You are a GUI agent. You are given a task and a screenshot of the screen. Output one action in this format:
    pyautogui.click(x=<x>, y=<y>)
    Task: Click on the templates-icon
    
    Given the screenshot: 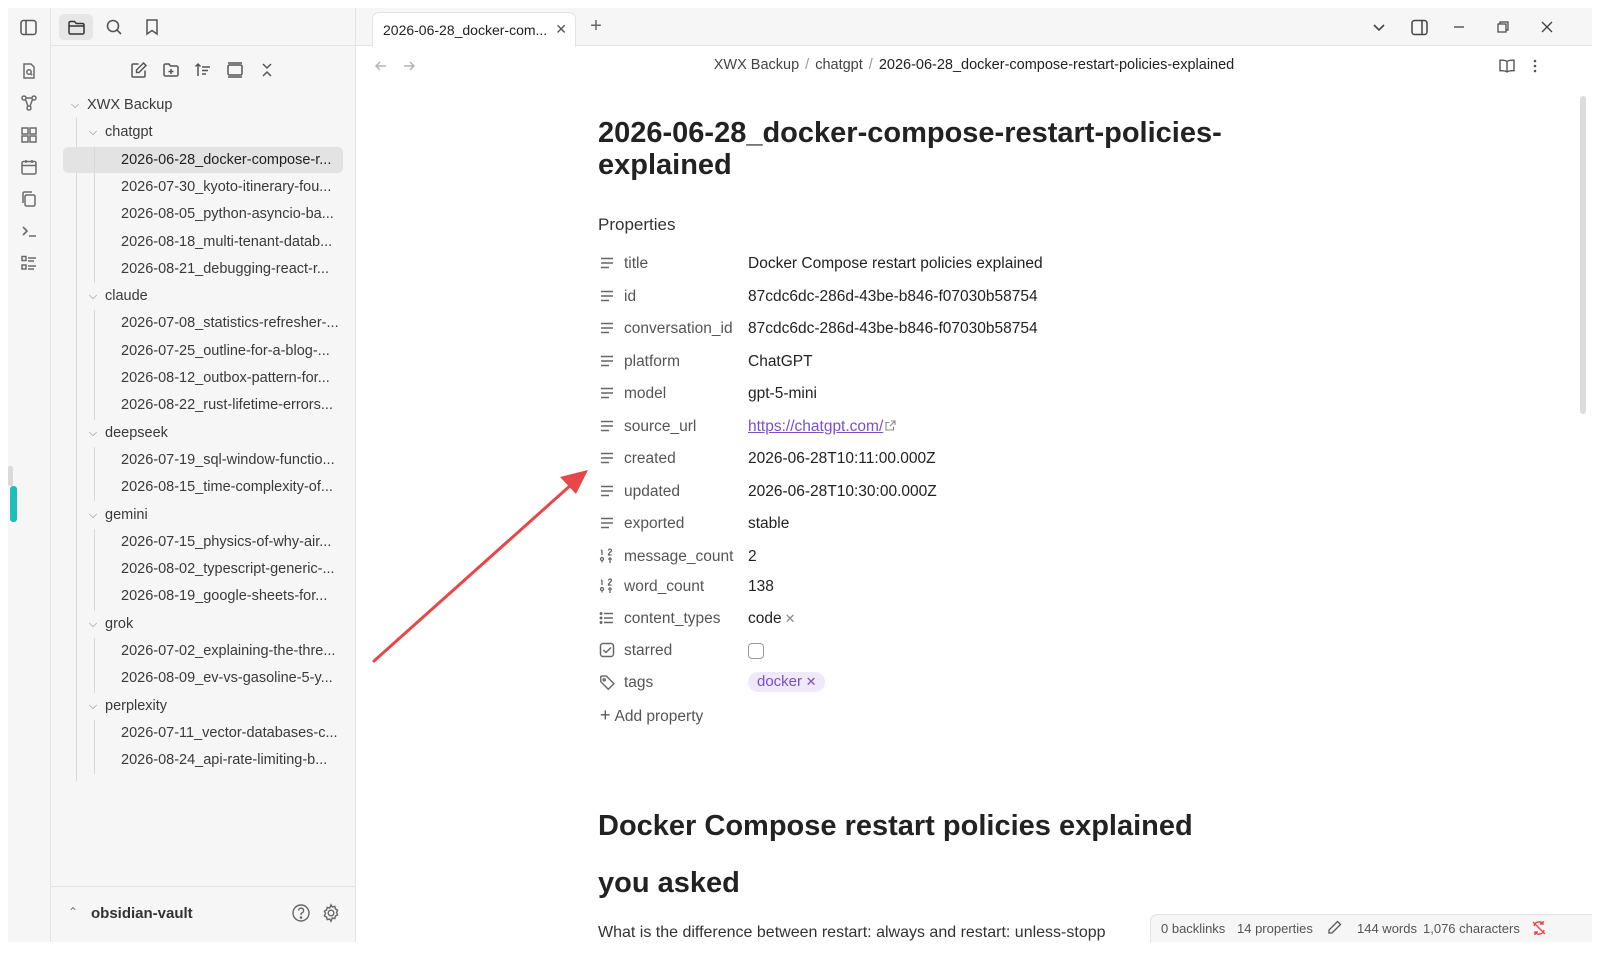 What is the action you would take?
    pyautogui.click(x=29, y=199)
    